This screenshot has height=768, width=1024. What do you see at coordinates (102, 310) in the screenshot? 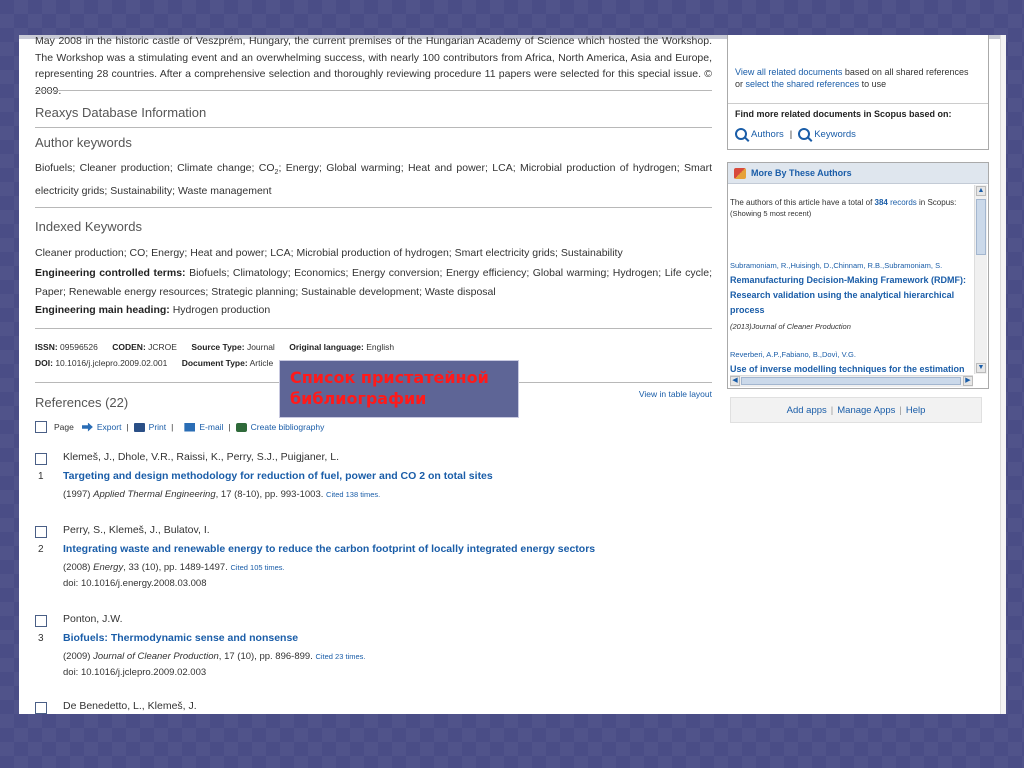
I see `engineering-main-label: Engineering main heading:` at bounding box center [102, 310].